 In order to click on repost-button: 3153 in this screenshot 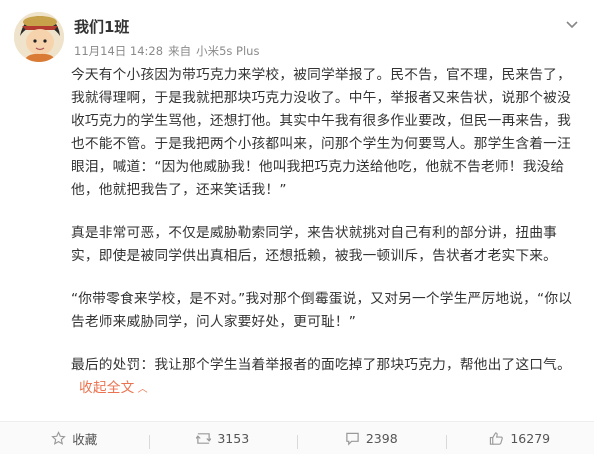, I will do `click(223, 438)`.